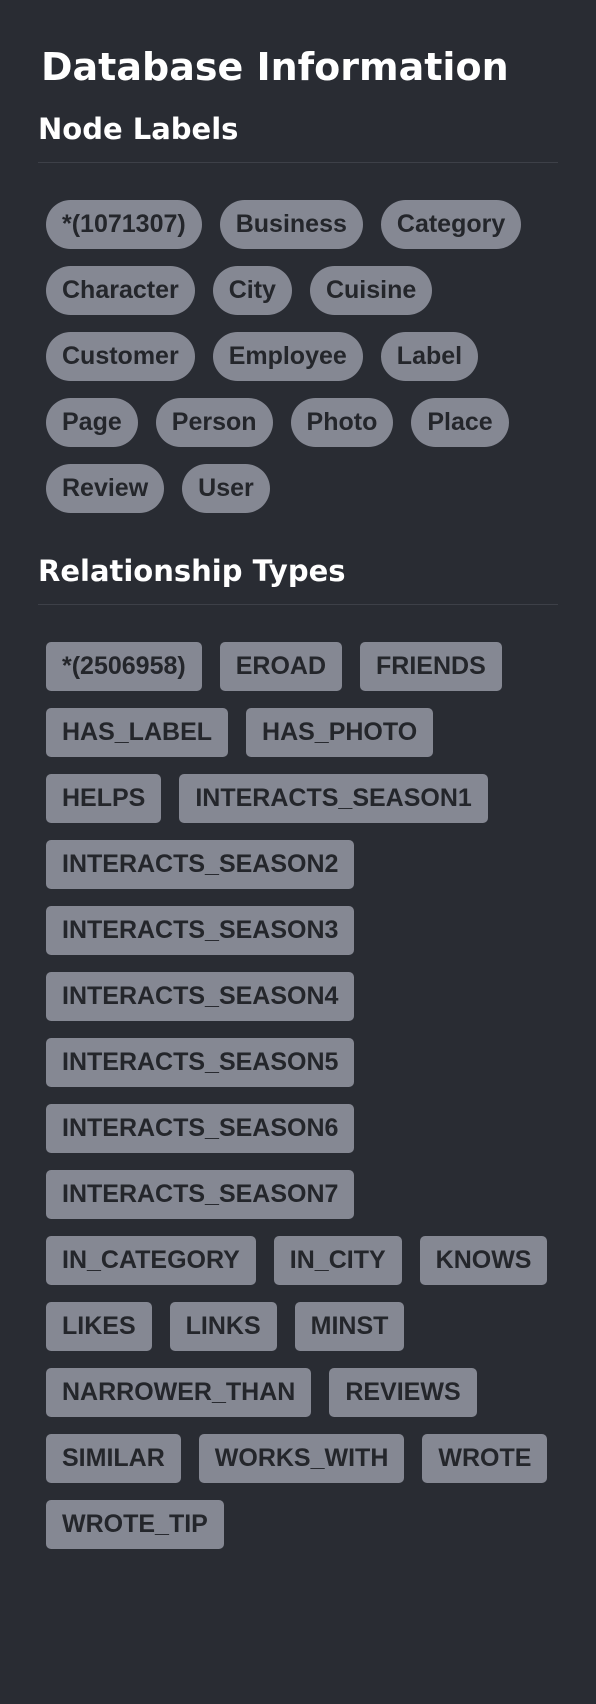  What do you see at coordinates (214, 422) in the screenshot?
I see `node-label-chip: Person` at bounding box center [214, 422].